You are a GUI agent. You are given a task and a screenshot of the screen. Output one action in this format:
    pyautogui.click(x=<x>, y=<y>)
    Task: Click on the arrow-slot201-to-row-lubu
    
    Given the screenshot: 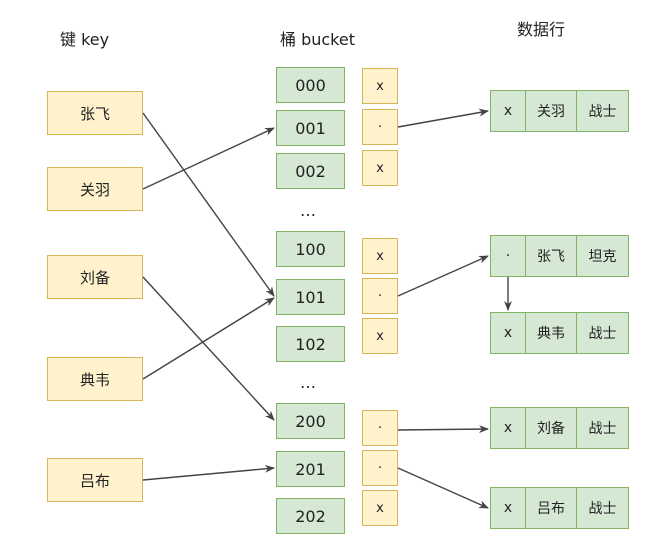 What is the action you would take?
    pyautogui.click(x=443, y=488)
    